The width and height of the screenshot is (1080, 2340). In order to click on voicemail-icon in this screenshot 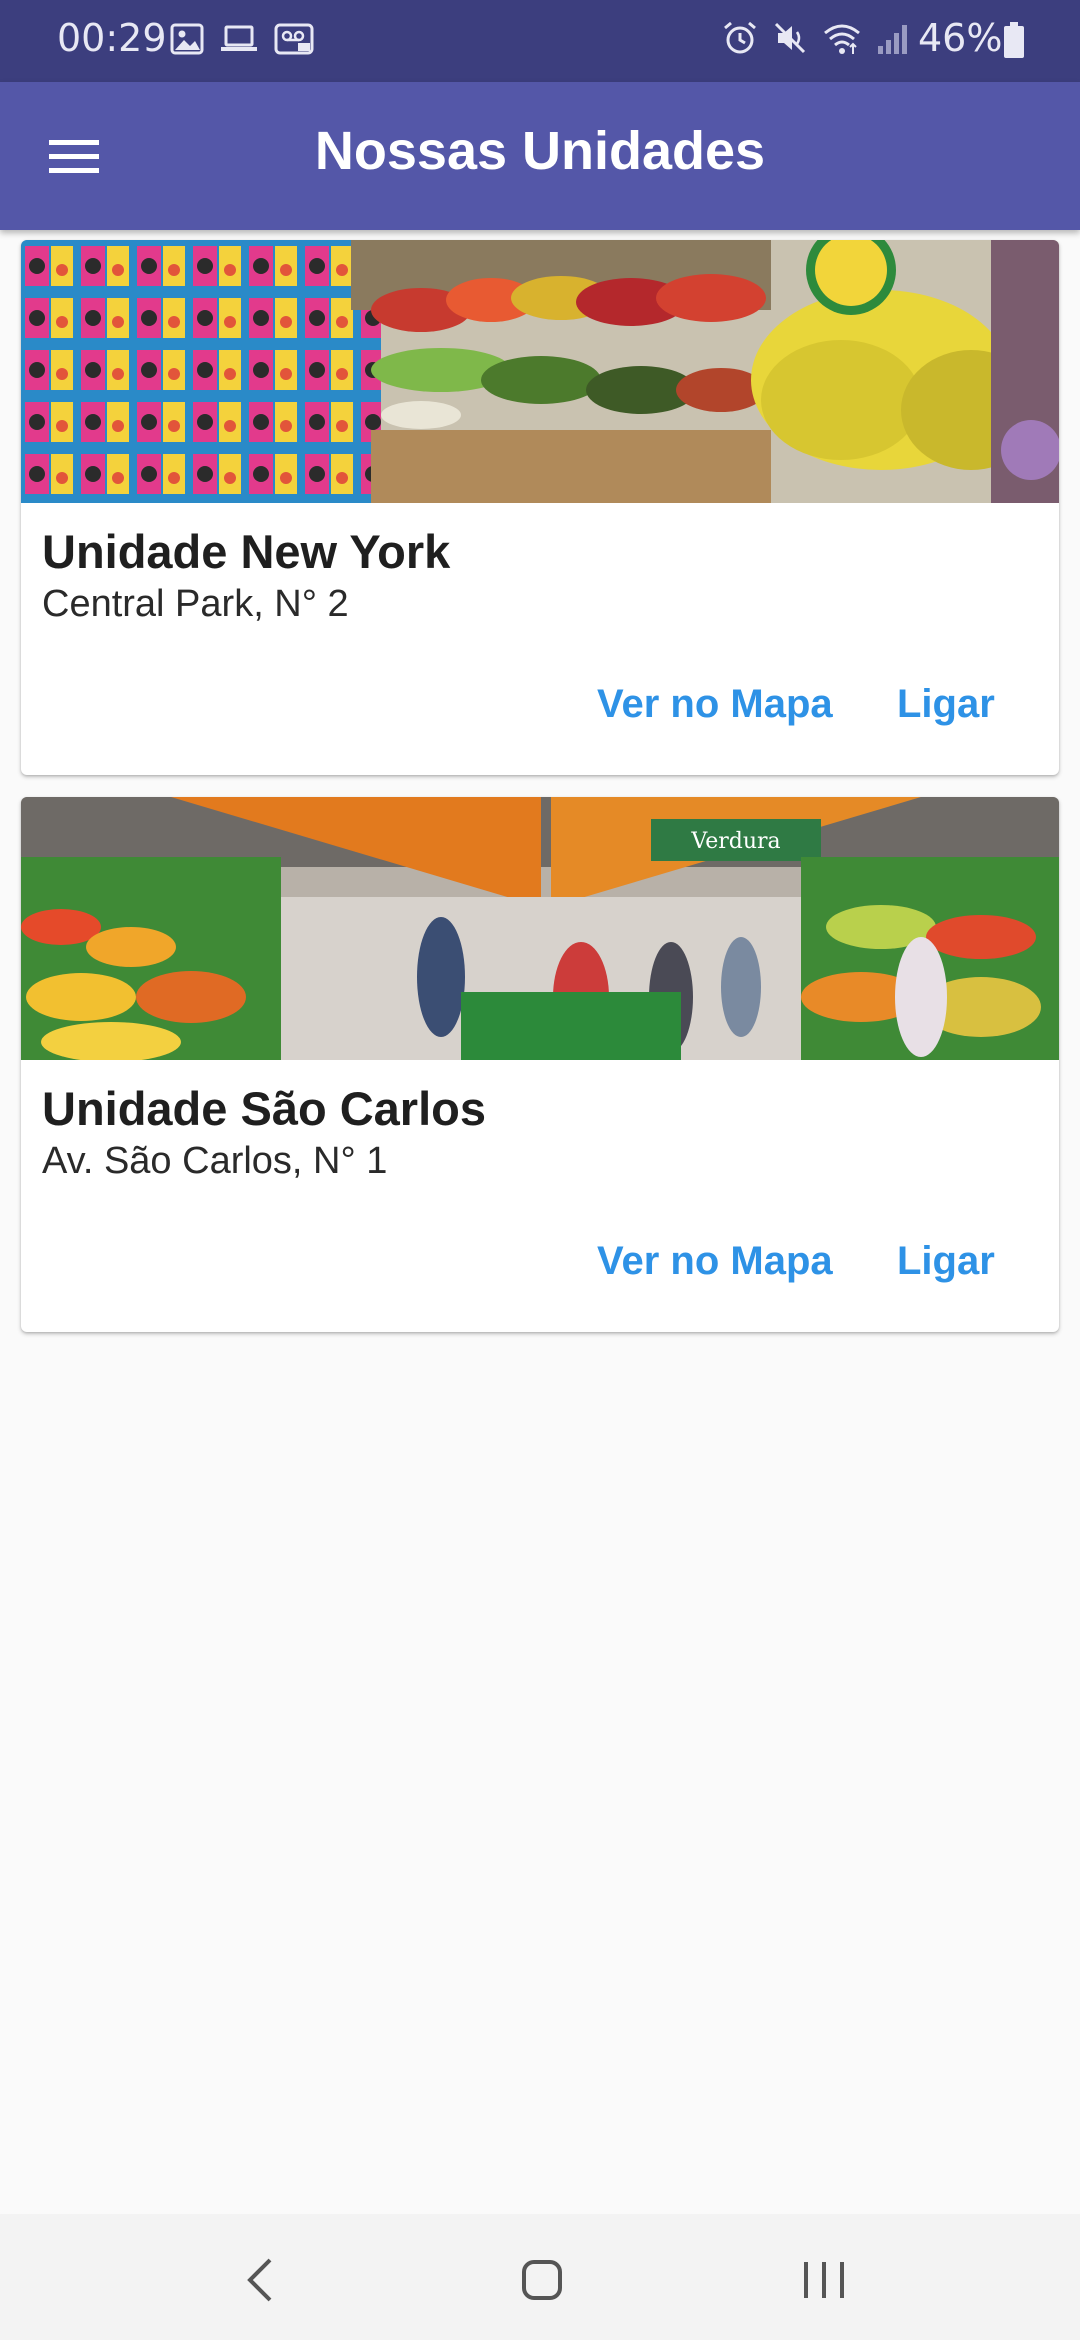, I will do `click(294, 39)`.